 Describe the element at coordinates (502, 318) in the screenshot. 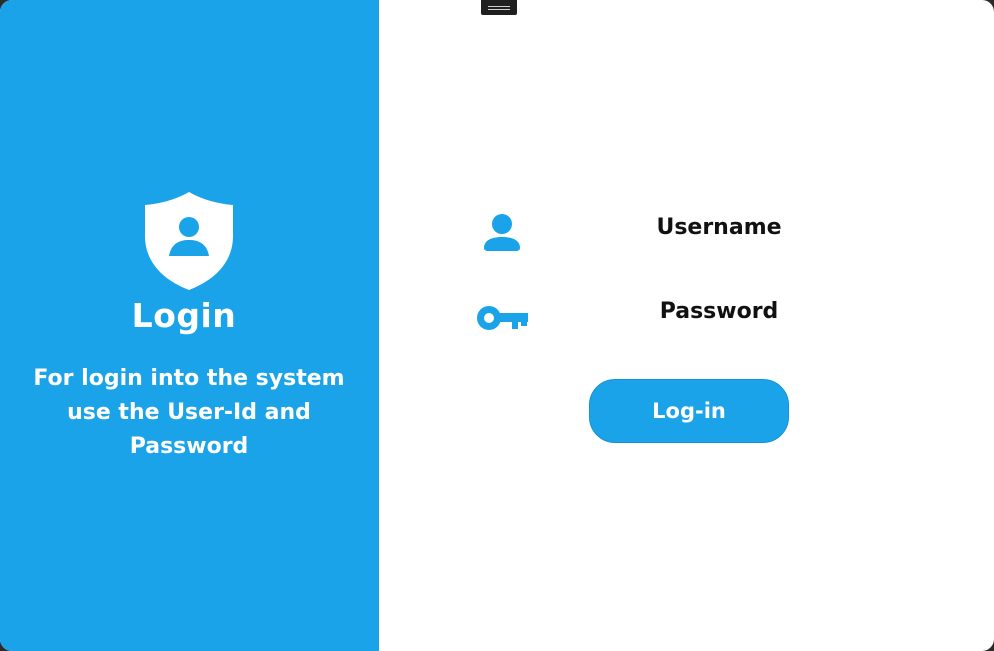

I see `key-icon` at that location.